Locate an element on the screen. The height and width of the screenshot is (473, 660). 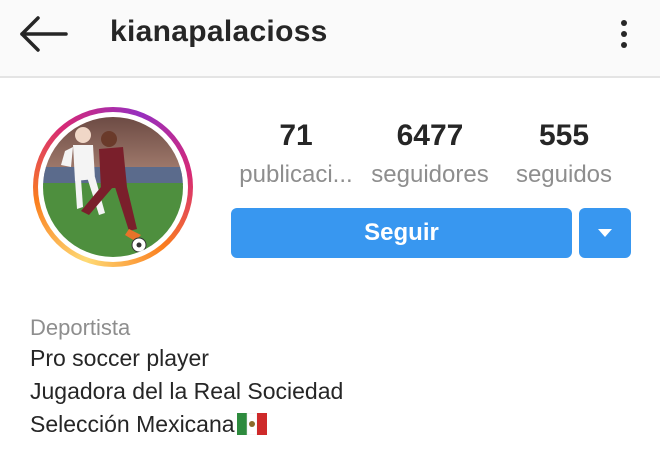
back-button is located at coordinates (42, 34).